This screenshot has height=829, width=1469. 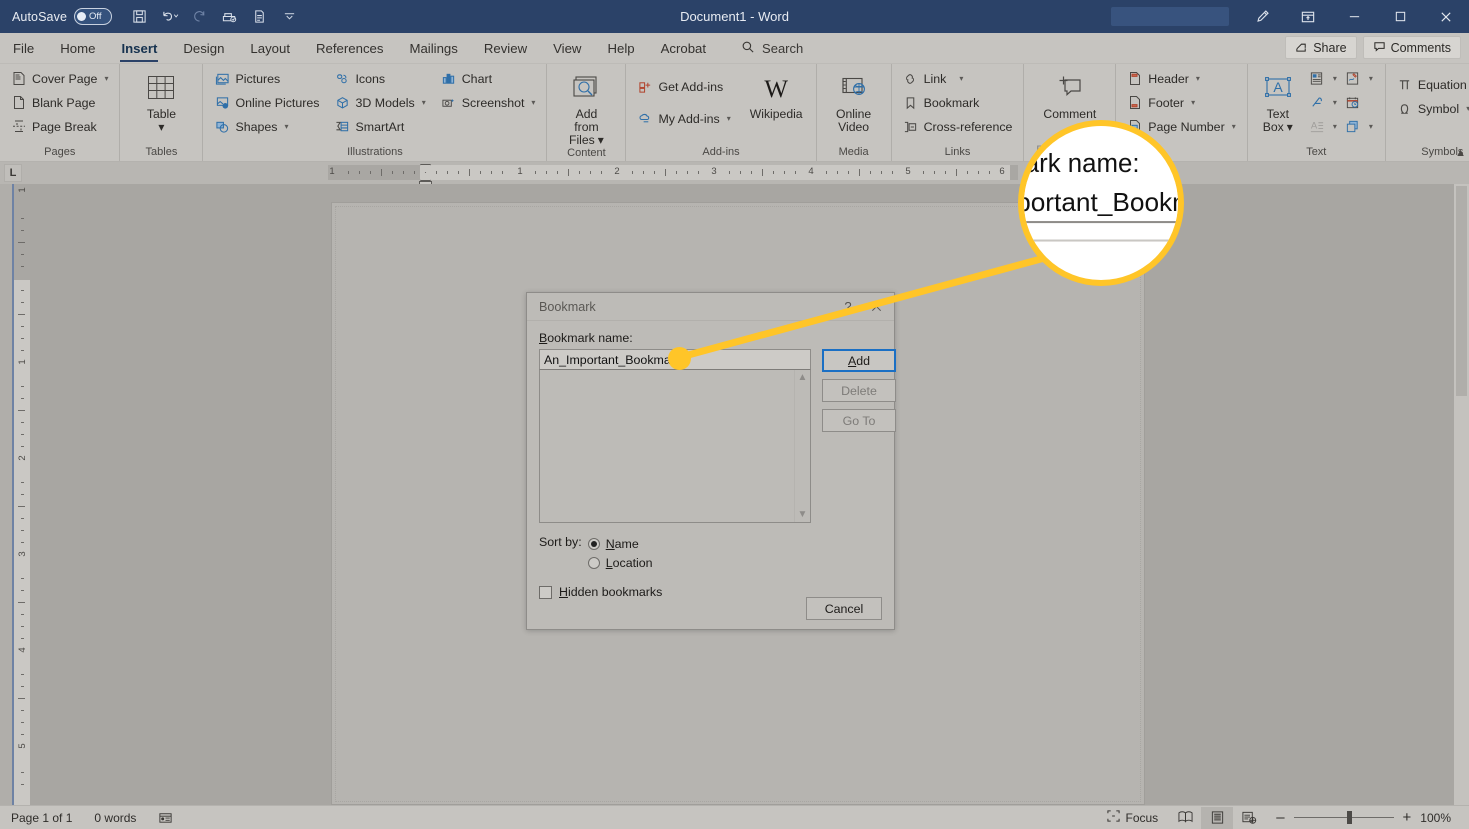 What do you see at coordinates (1132, 817) in the screenshot?
I see `focus-button: Focus` at bounding box center [1132, 817].